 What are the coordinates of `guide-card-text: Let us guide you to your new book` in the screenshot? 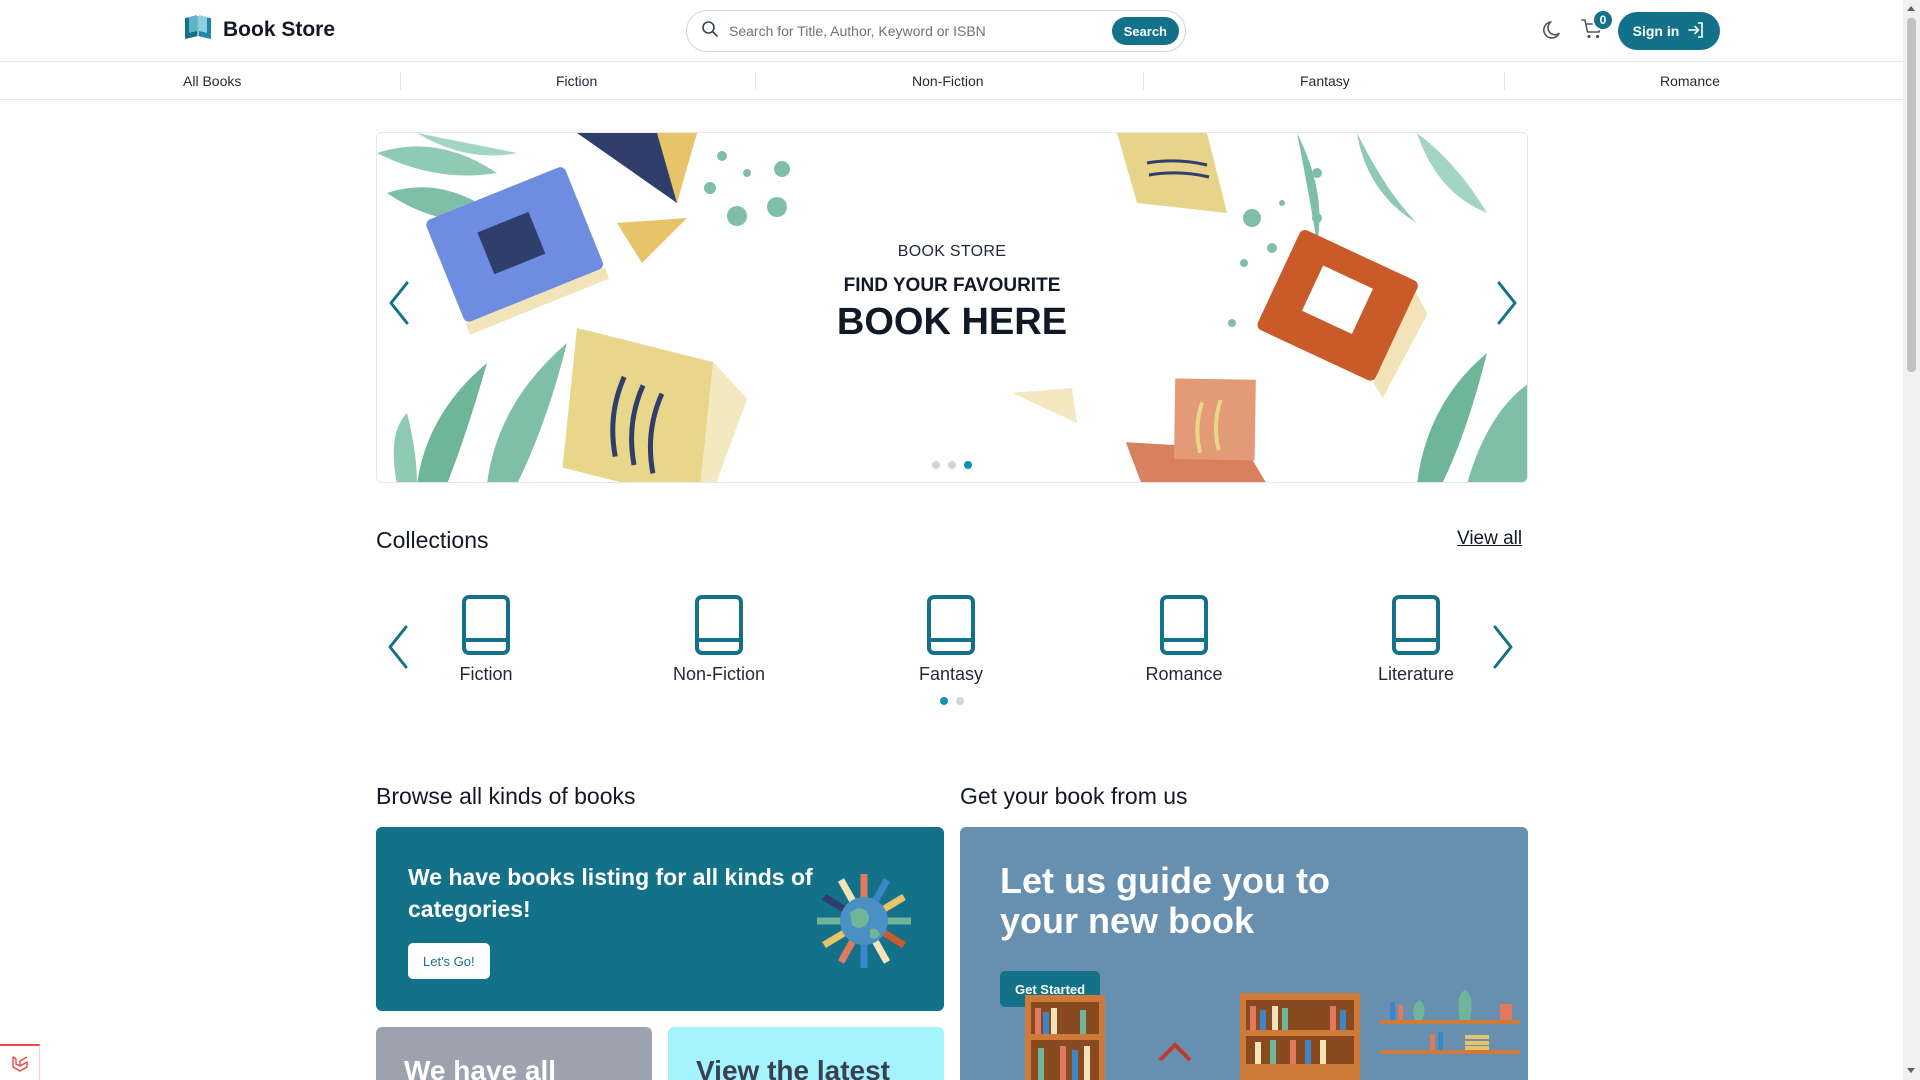 It's located at (1165, 900).